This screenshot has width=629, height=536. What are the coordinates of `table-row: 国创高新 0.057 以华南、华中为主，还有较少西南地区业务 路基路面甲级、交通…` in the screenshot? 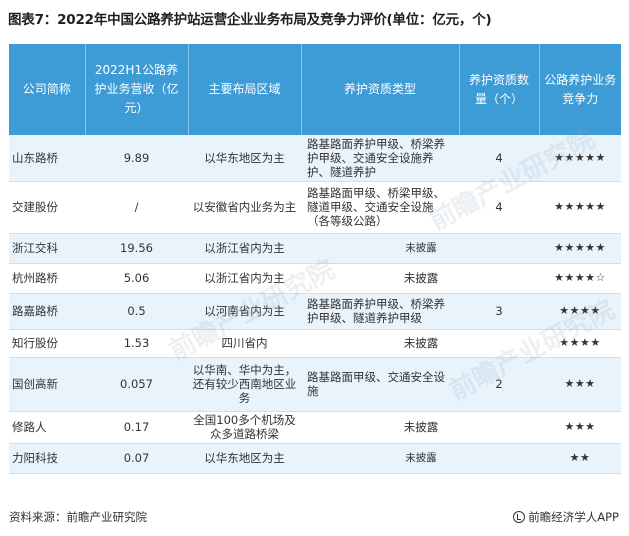 It's located at (315, 384).